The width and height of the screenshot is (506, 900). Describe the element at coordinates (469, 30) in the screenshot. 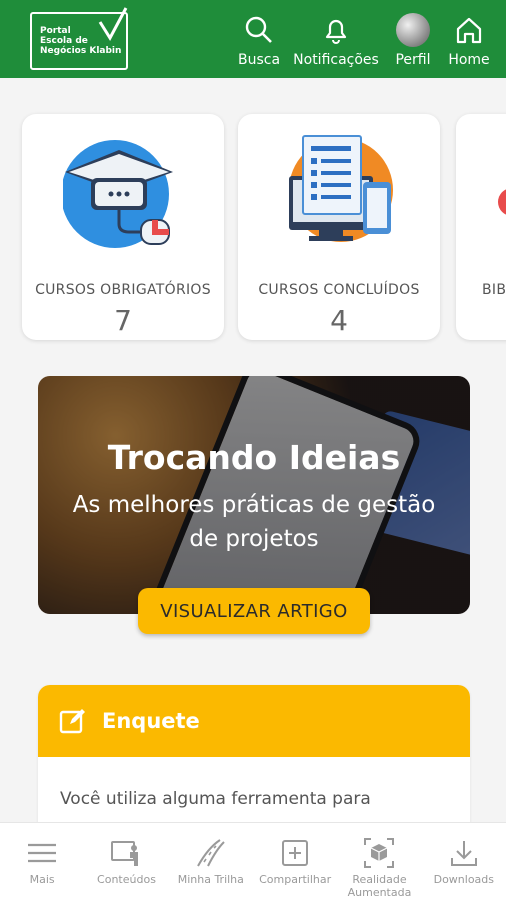

I see `home-icon` at that location.